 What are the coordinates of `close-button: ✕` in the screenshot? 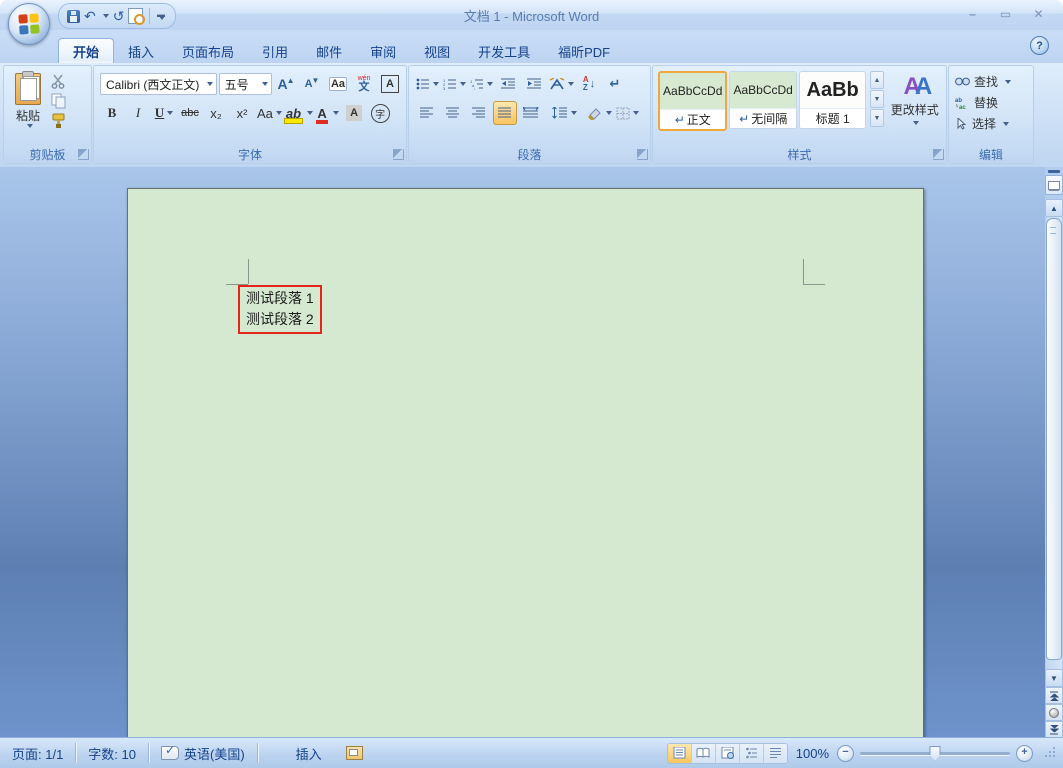 It's located at (1038, 14).